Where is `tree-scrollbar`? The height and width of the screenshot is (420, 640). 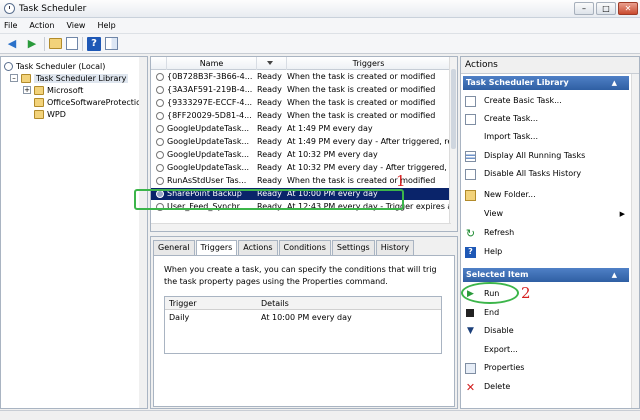 tree-scrollbar is located at coordinates (143, 232).